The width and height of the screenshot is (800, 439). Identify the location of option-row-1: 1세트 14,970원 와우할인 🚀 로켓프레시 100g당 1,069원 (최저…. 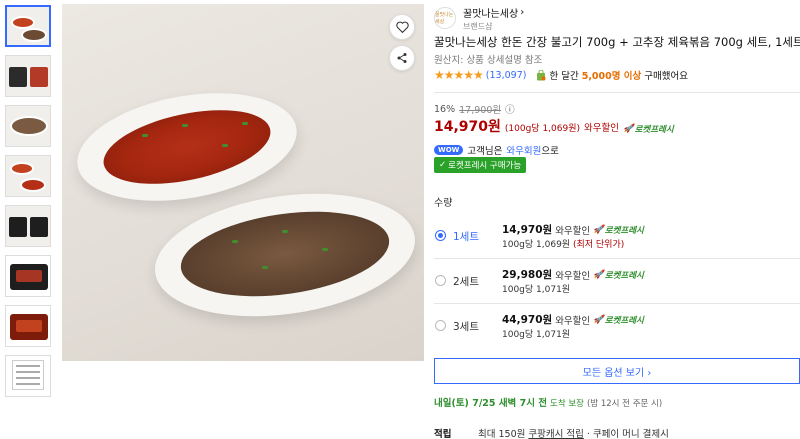
(617, 236).